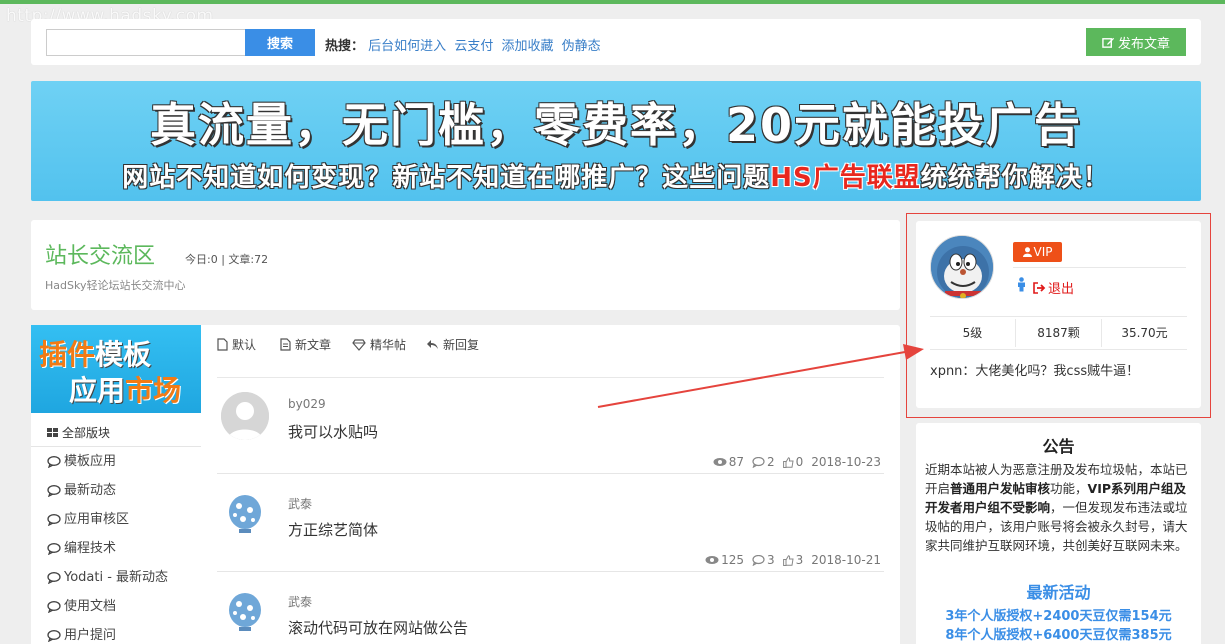 The height and width of the screenshot is (644, 1225). What do you see at coordinates (116, 606) in the screenshot?
I see `sidebar-item-docs: 使用文档` at bounding box center [116, 606].